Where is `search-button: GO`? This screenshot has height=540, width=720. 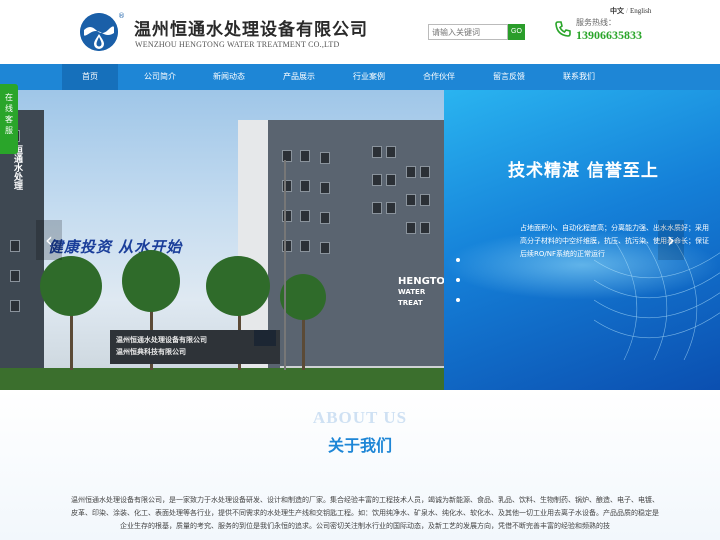 search-button: GO is located at coordinates (516, 32).